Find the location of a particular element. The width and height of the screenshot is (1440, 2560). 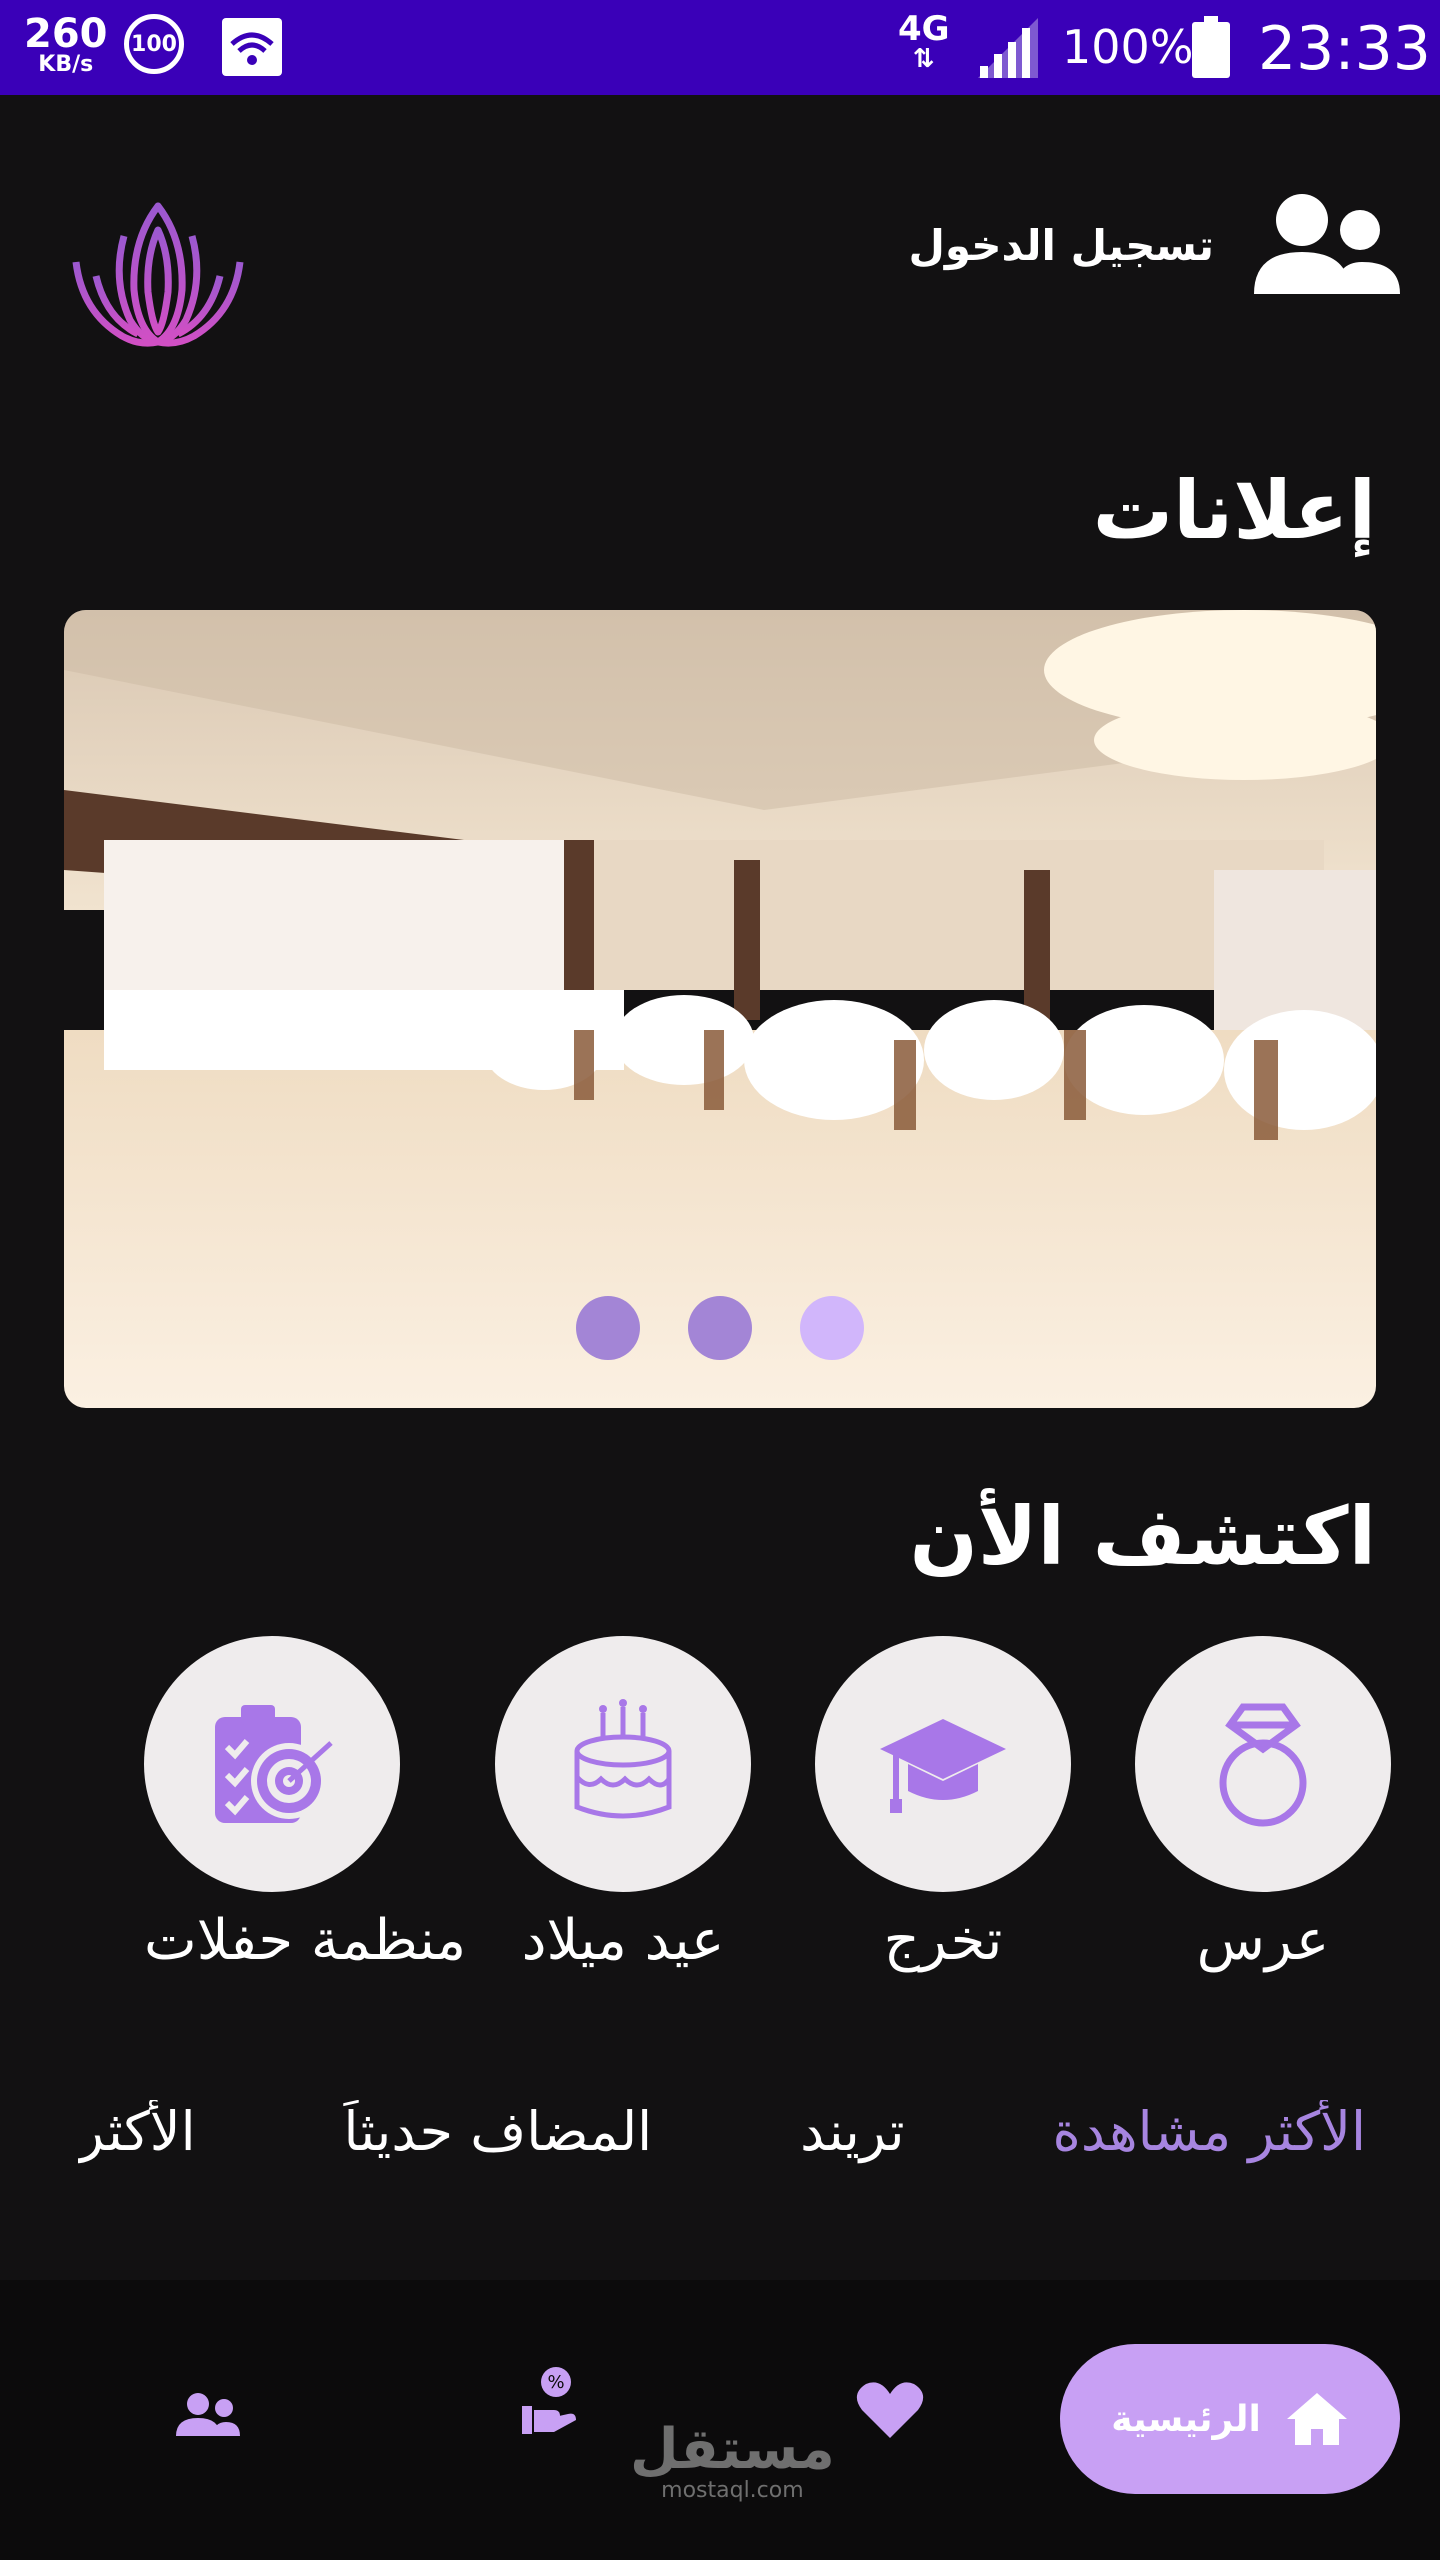

network-type: 4G ⇅ is located at coordinates (924, 42).